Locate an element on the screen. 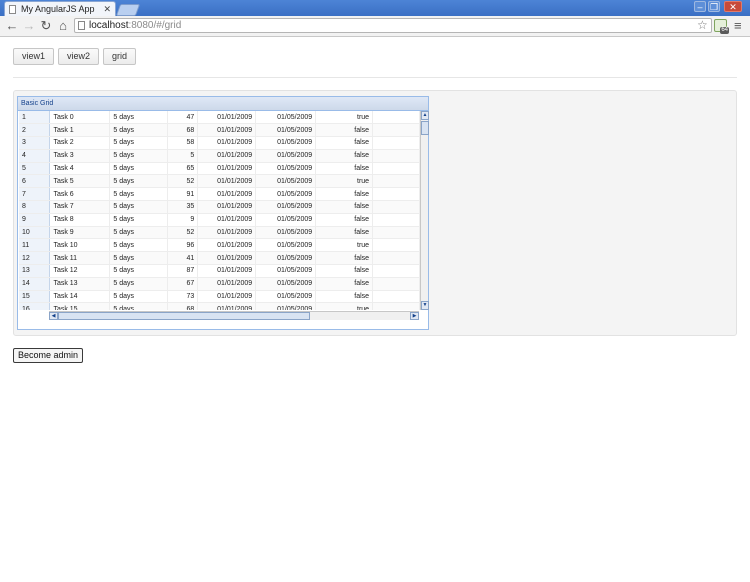  table-row: 3 Task 25 days 58 01/01/2009 01/05/2009 false is located at coordinates (219, 143).